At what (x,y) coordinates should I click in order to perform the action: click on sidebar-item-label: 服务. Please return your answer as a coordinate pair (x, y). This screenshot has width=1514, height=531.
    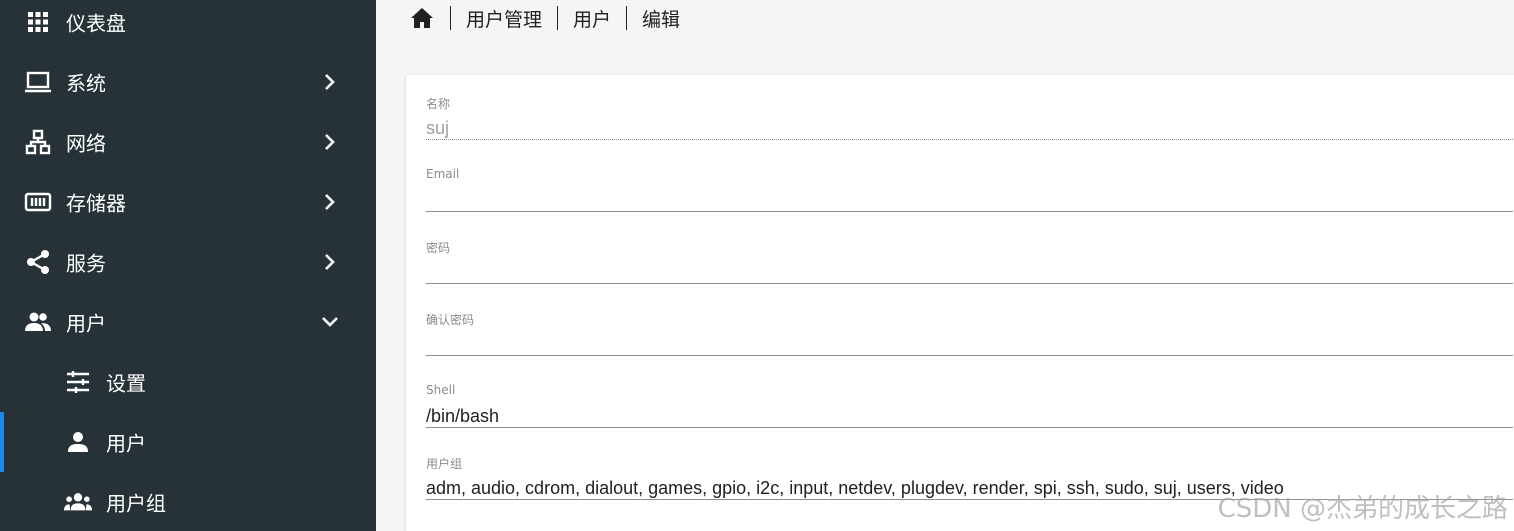
    Looking at the image, I should click on (86, 263).